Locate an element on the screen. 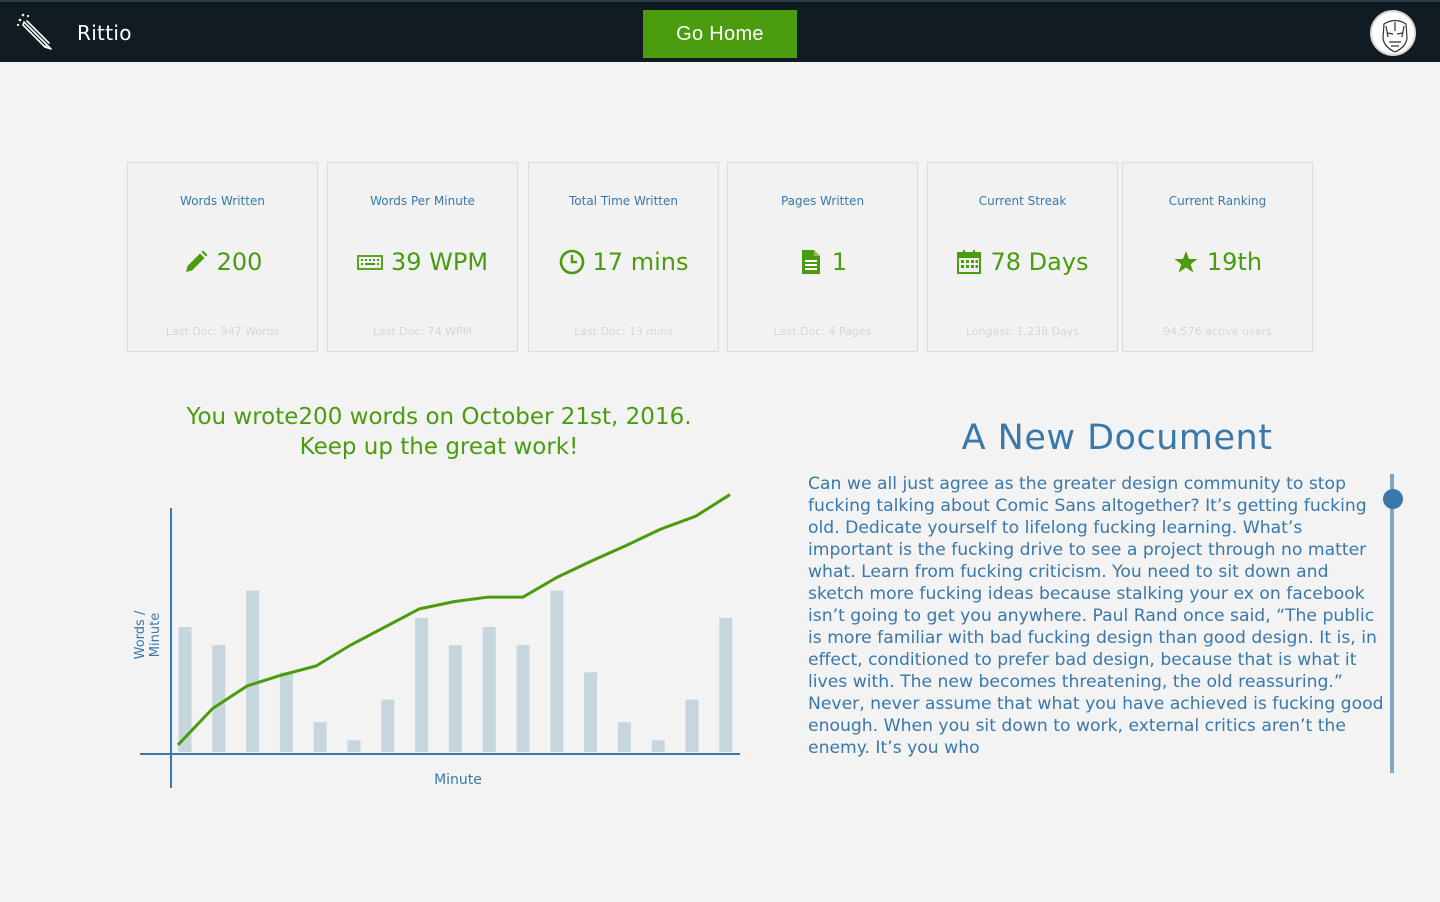  stat-subtext: Longest: 1,238 Days is located at coordinates (1022, 331).